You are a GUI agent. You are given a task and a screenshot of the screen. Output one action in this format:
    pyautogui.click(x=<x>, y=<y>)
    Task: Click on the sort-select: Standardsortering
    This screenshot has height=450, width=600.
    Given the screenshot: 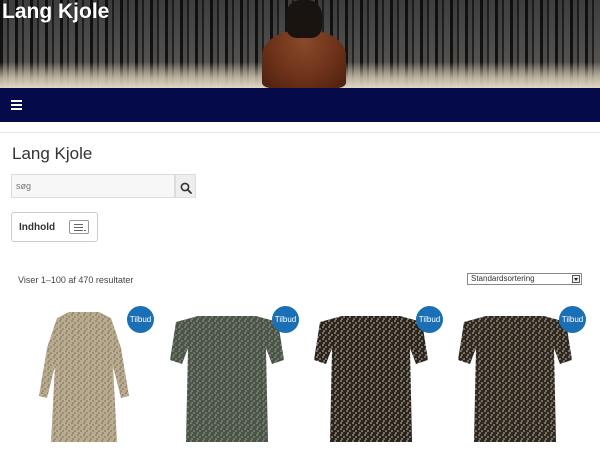 What is the action you would take?
    pyautogui.click(x=524, y=279)
    